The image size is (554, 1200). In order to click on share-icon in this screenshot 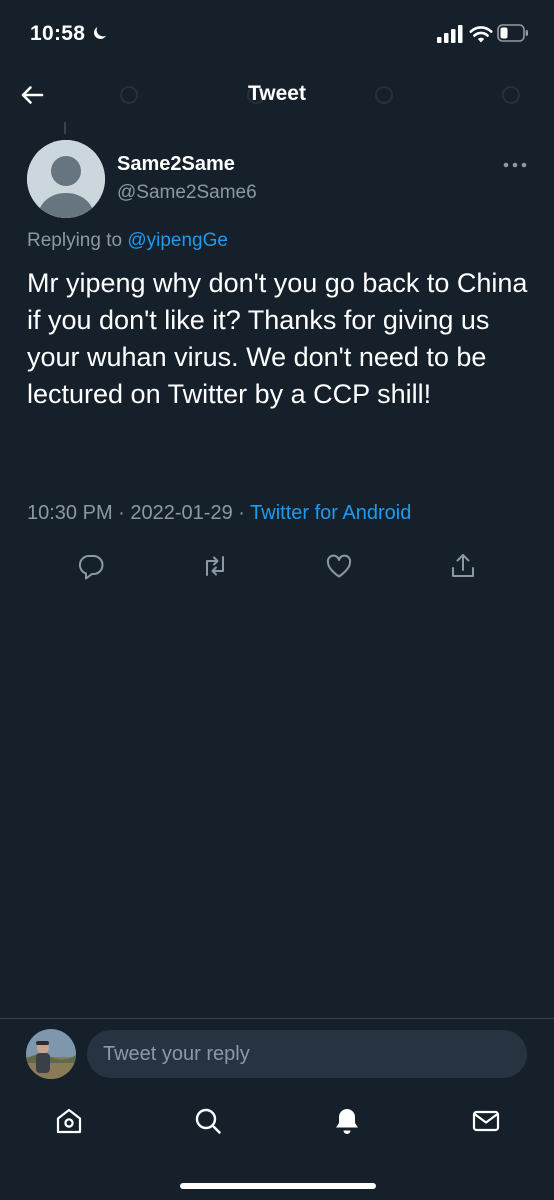, I will do `click(463, 566)`.